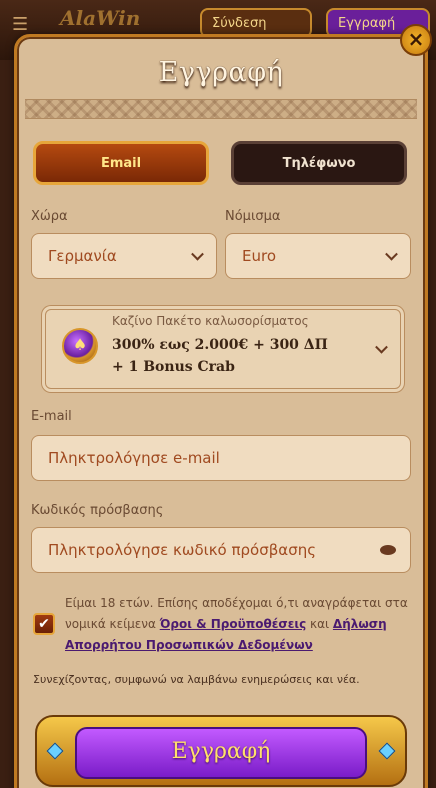 Image resolution: width=436 pixels, height=788 pixels. What do you see at coordinates (124, 256) in the screenshot?
I see `country-select: Γερμανία` at bounding box center [124, 256].